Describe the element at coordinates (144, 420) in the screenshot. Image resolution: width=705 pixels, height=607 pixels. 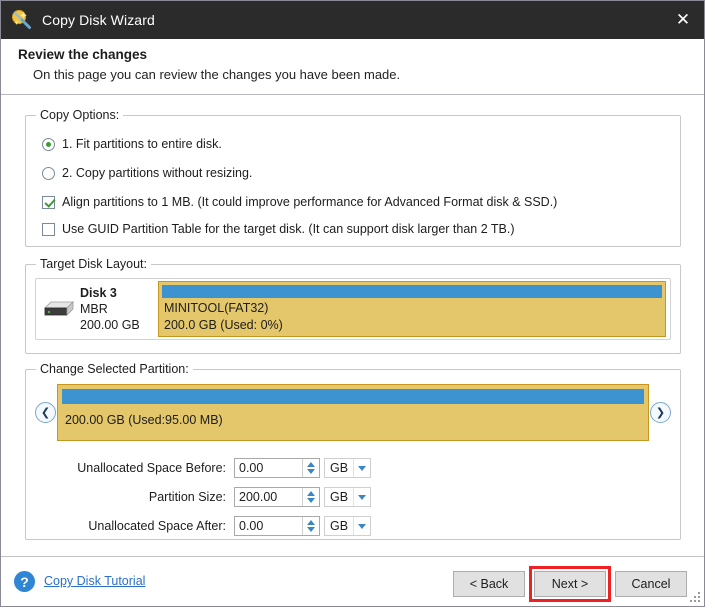
I see `selected-partition-label: 200.00 GB (Used:95.00 MB)` at that location.